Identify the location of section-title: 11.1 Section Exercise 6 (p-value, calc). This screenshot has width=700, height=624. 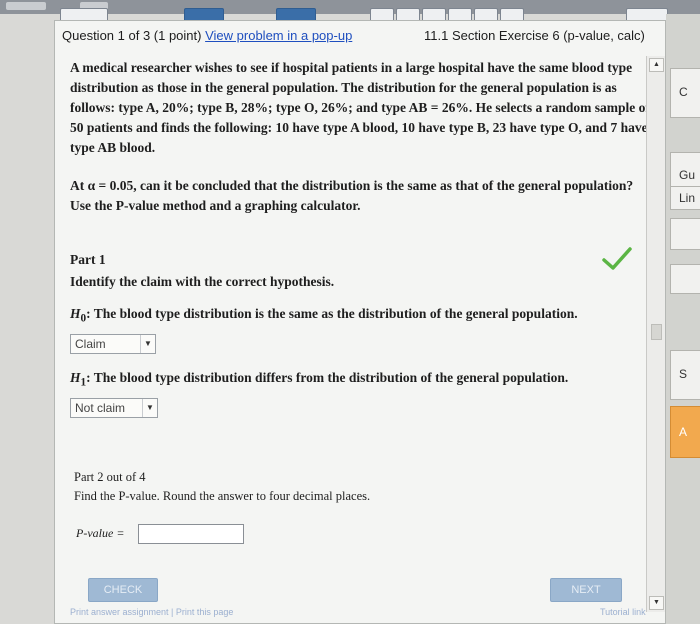
(534, 35).